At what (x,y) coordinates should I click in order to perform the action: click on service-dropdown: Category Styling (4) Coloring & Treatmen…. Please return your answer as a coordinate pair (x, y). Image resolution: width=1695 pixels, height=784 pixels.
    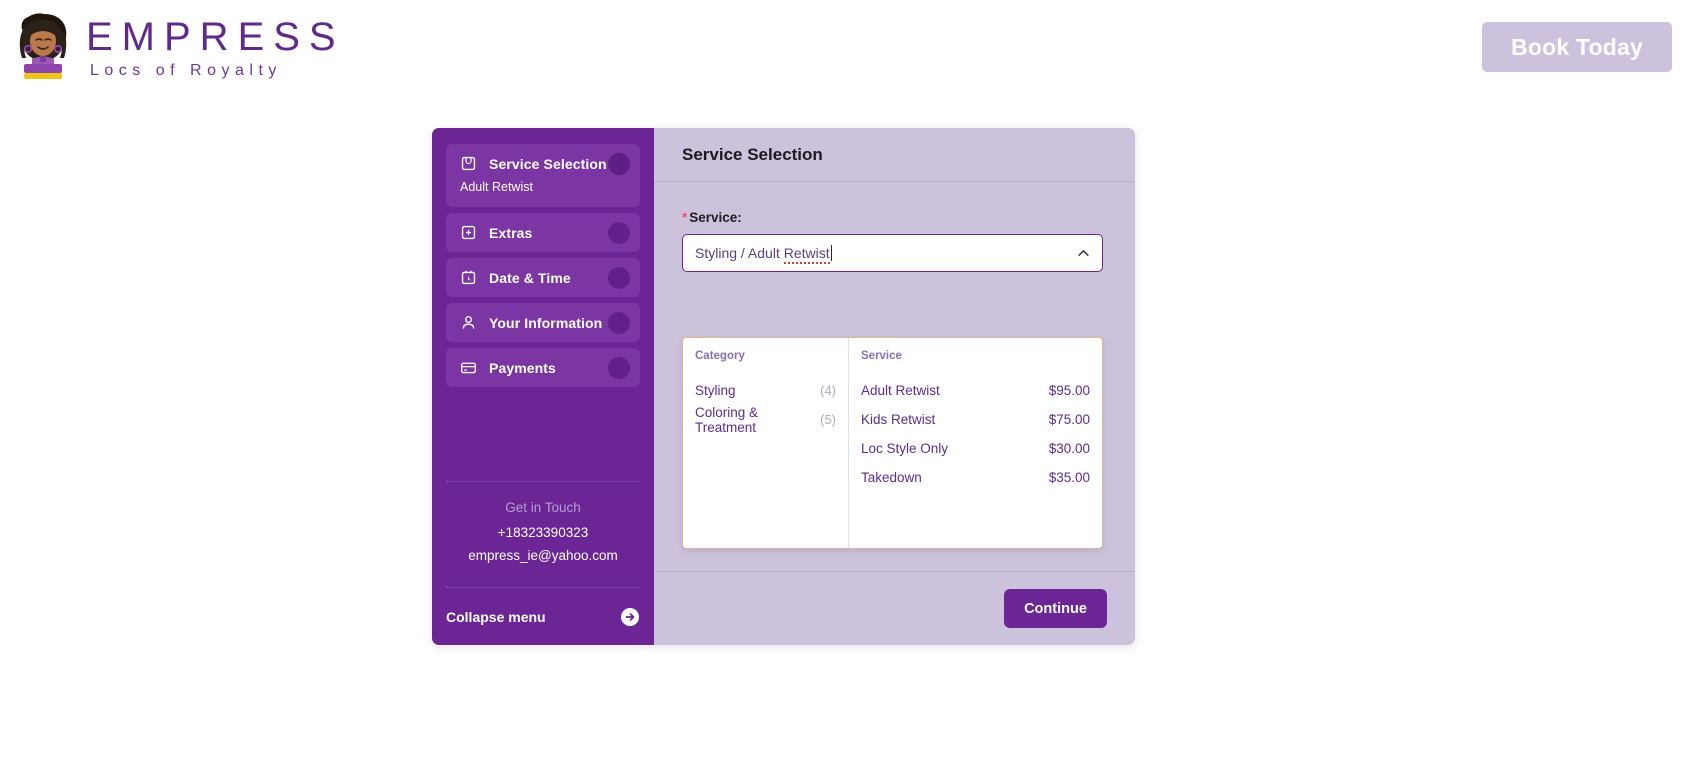
    Looking at the image, I should click on (892, 443).